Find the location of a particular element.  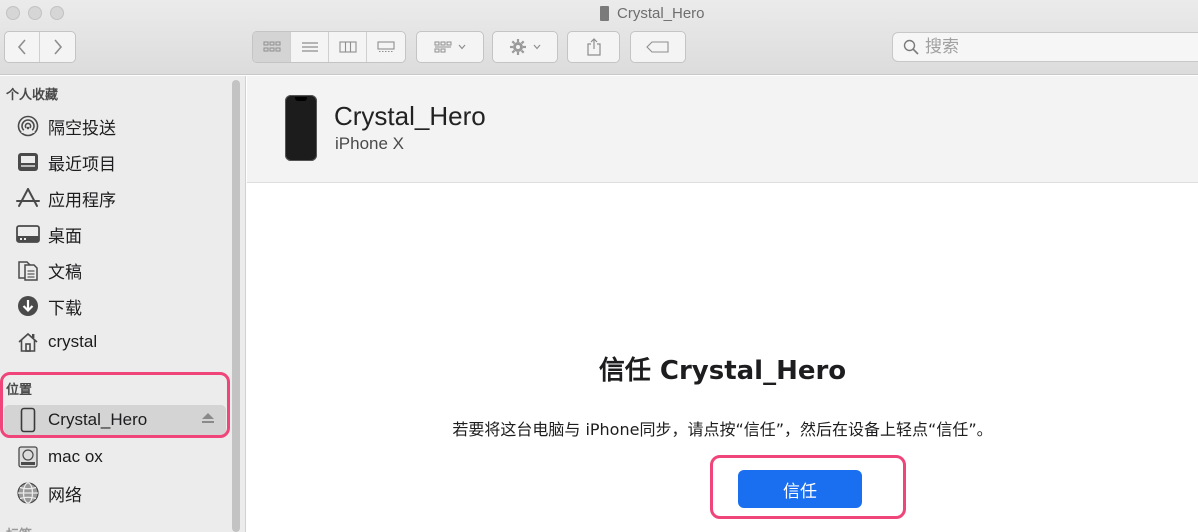

icon-view-button is located at coordinates (272, 47).